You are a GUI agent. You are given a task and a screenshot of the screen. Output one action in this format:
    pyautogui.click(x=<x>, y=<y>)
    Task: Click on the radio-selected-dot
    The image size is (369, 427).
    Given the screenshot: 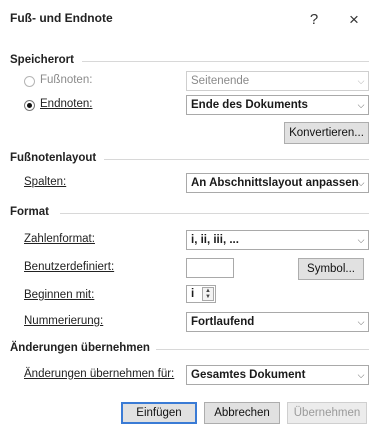 What is the action you would take?
    pyautogui.click(x=29, y=105)
    